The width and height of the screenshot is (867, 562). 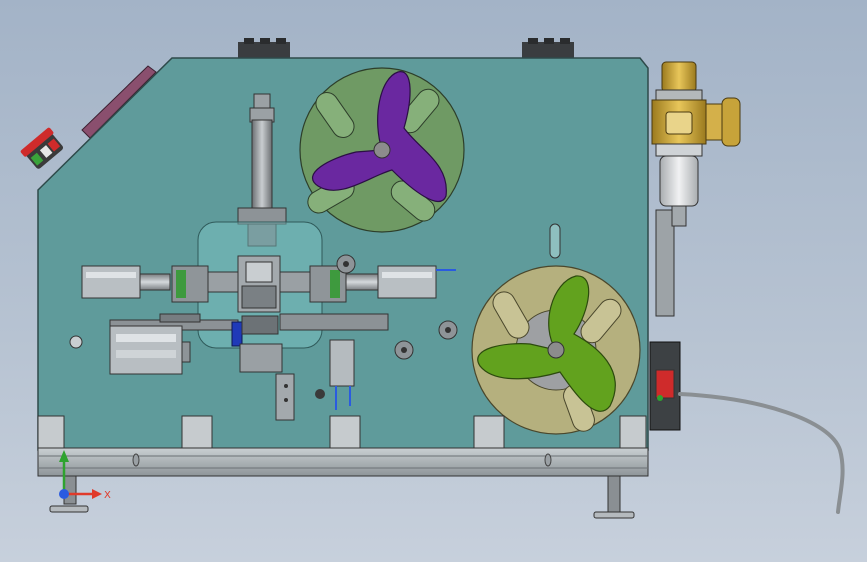 What do you see at coordinates (382, 150) in the screenshot?
I see `upper-reel` at bounding box center [382, 150].